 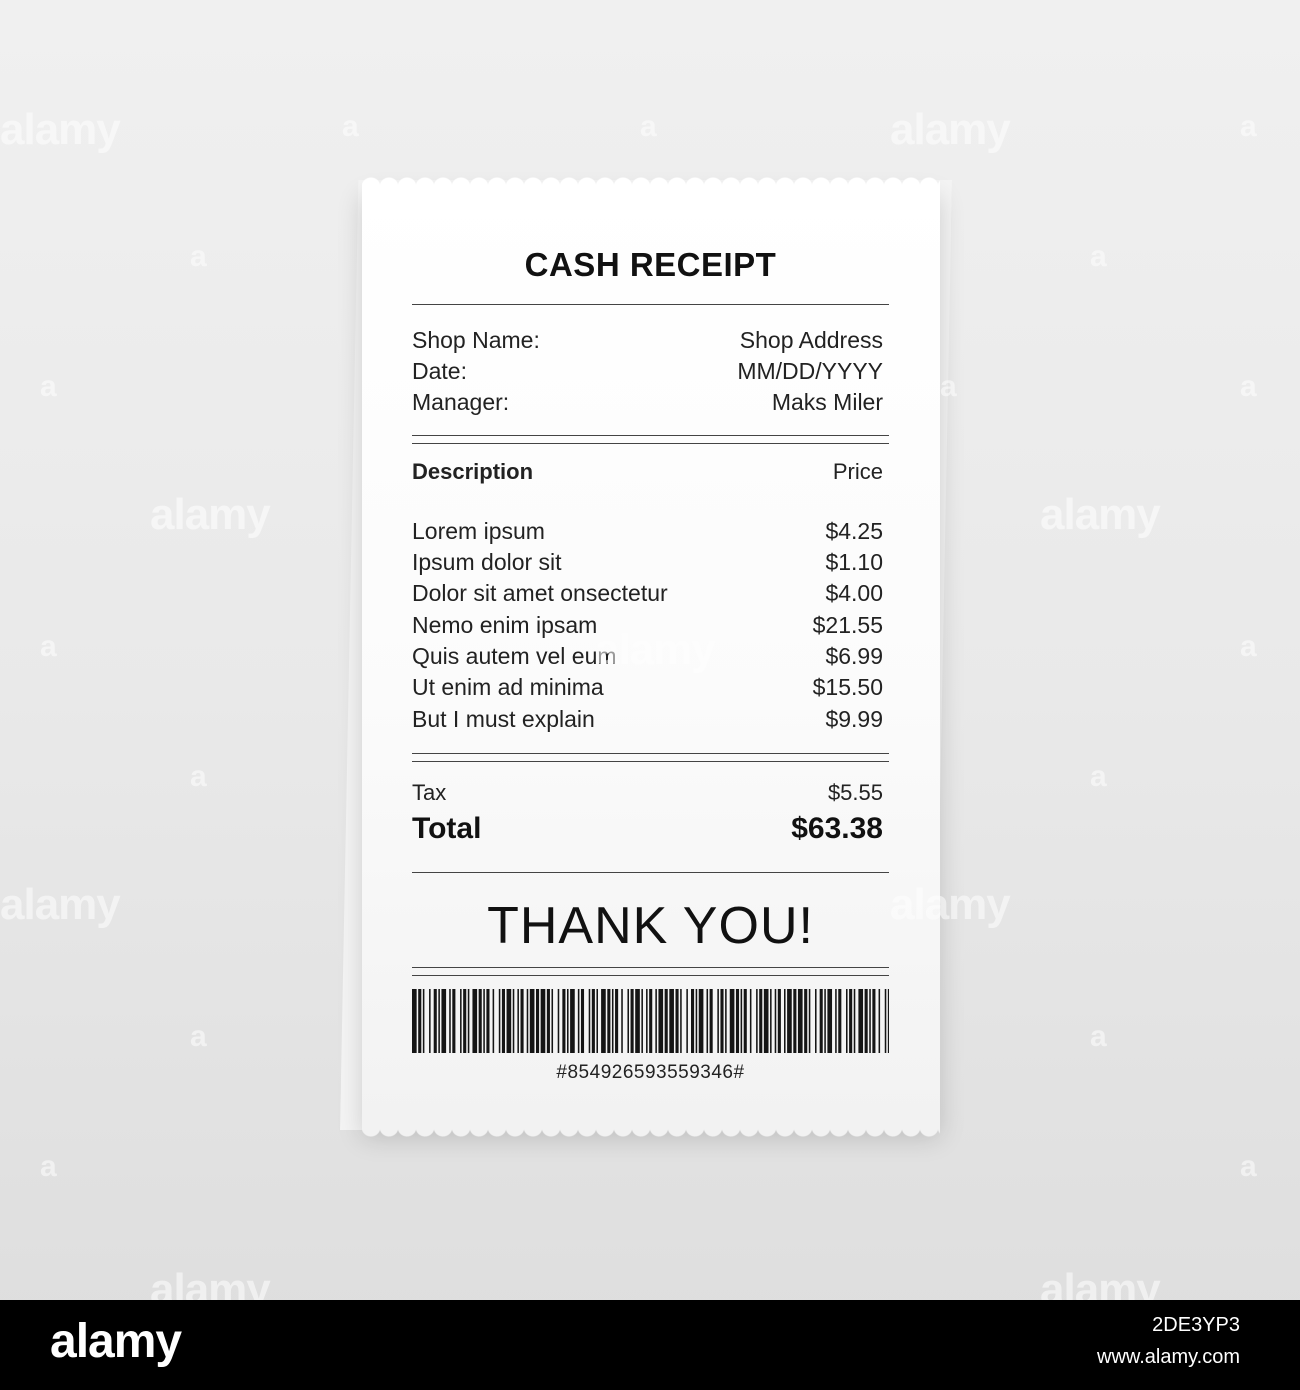 I want to click on list-item: Nemo enim ipsam $21.55, so click(x=647, y=625).